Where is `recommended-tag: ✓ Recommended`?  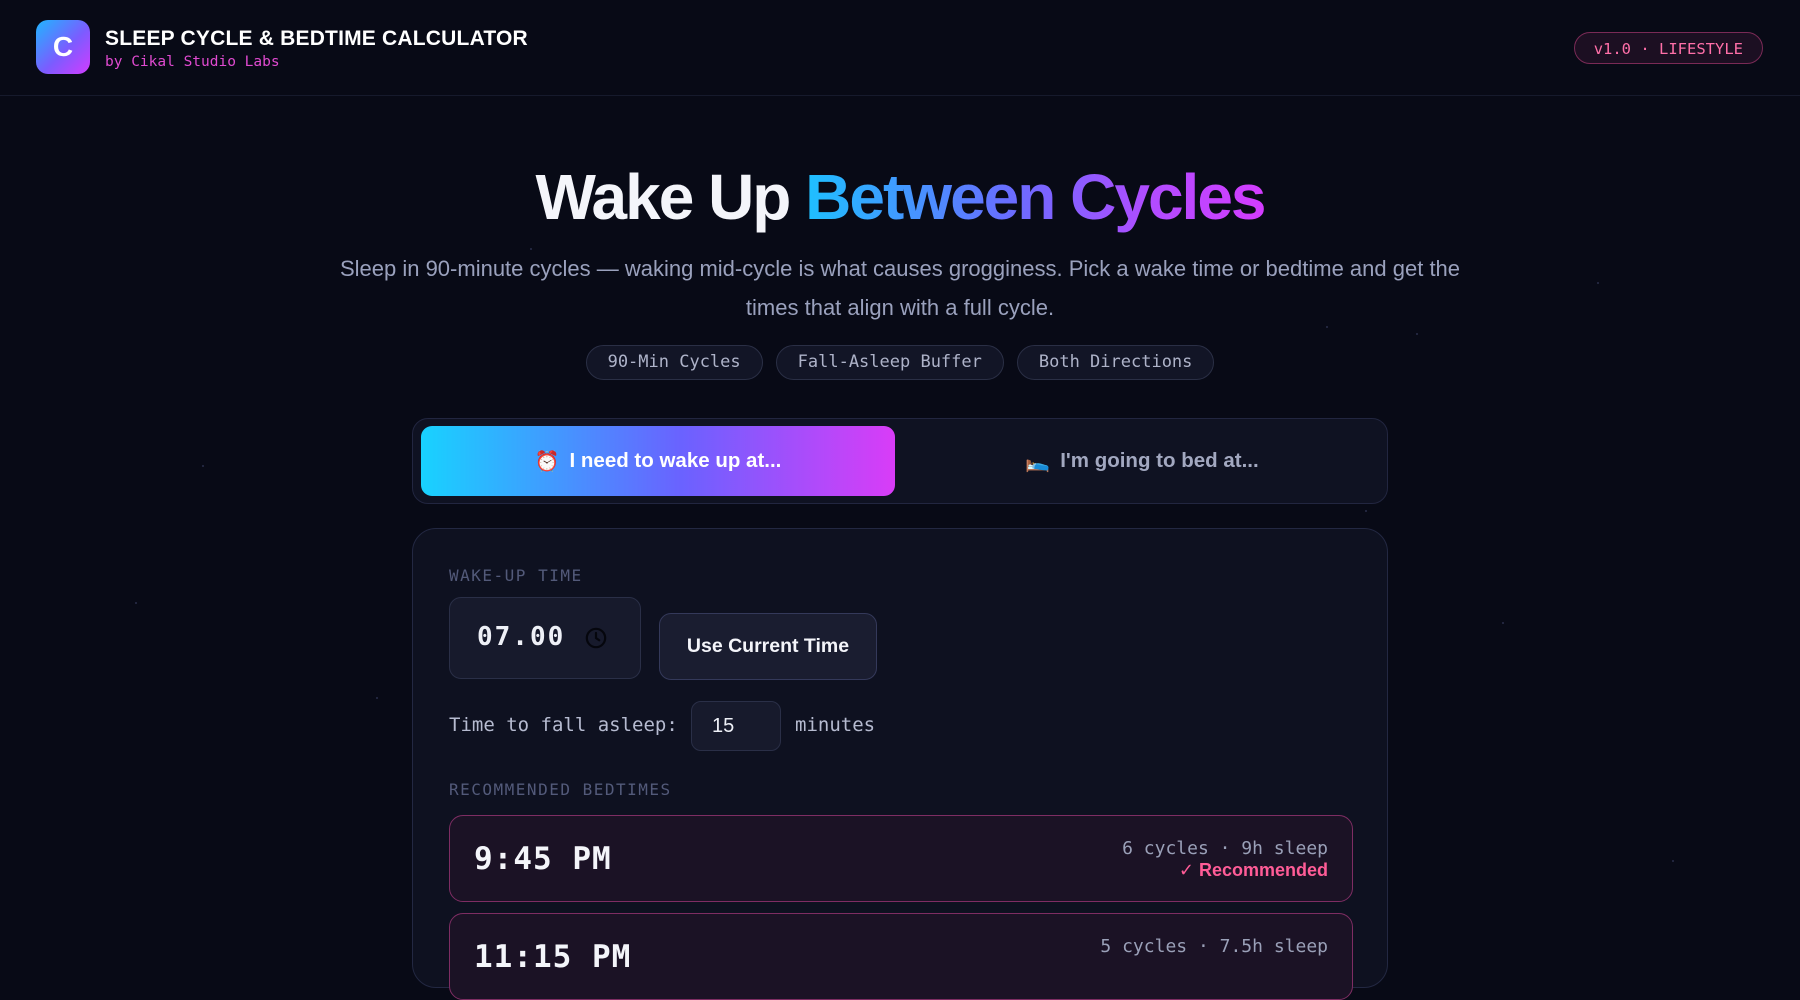
recommended-tag: ✓ Recommended is located at coordinates (1253, 870).